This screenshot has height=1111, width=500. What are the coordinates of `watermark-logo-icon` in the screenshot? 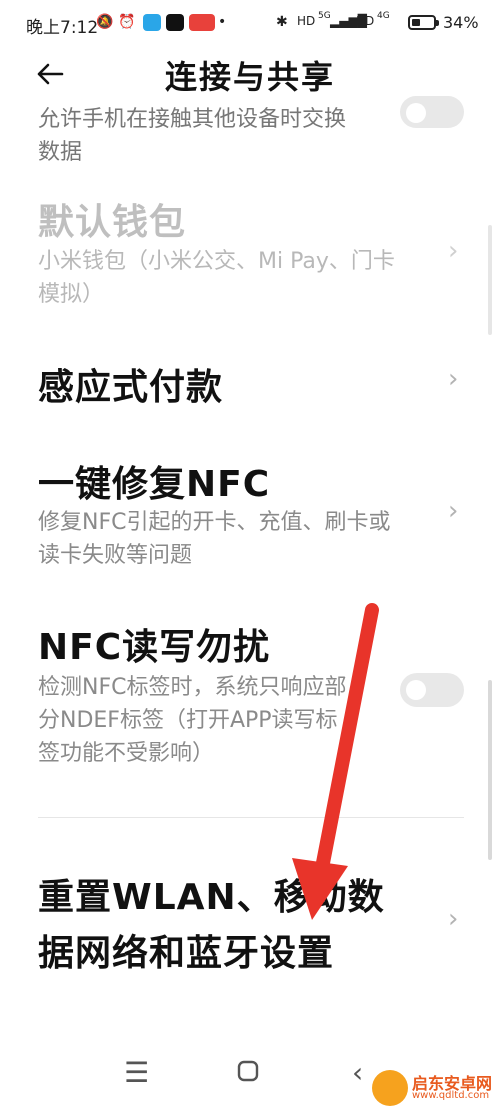 It's located at (390, 1088).